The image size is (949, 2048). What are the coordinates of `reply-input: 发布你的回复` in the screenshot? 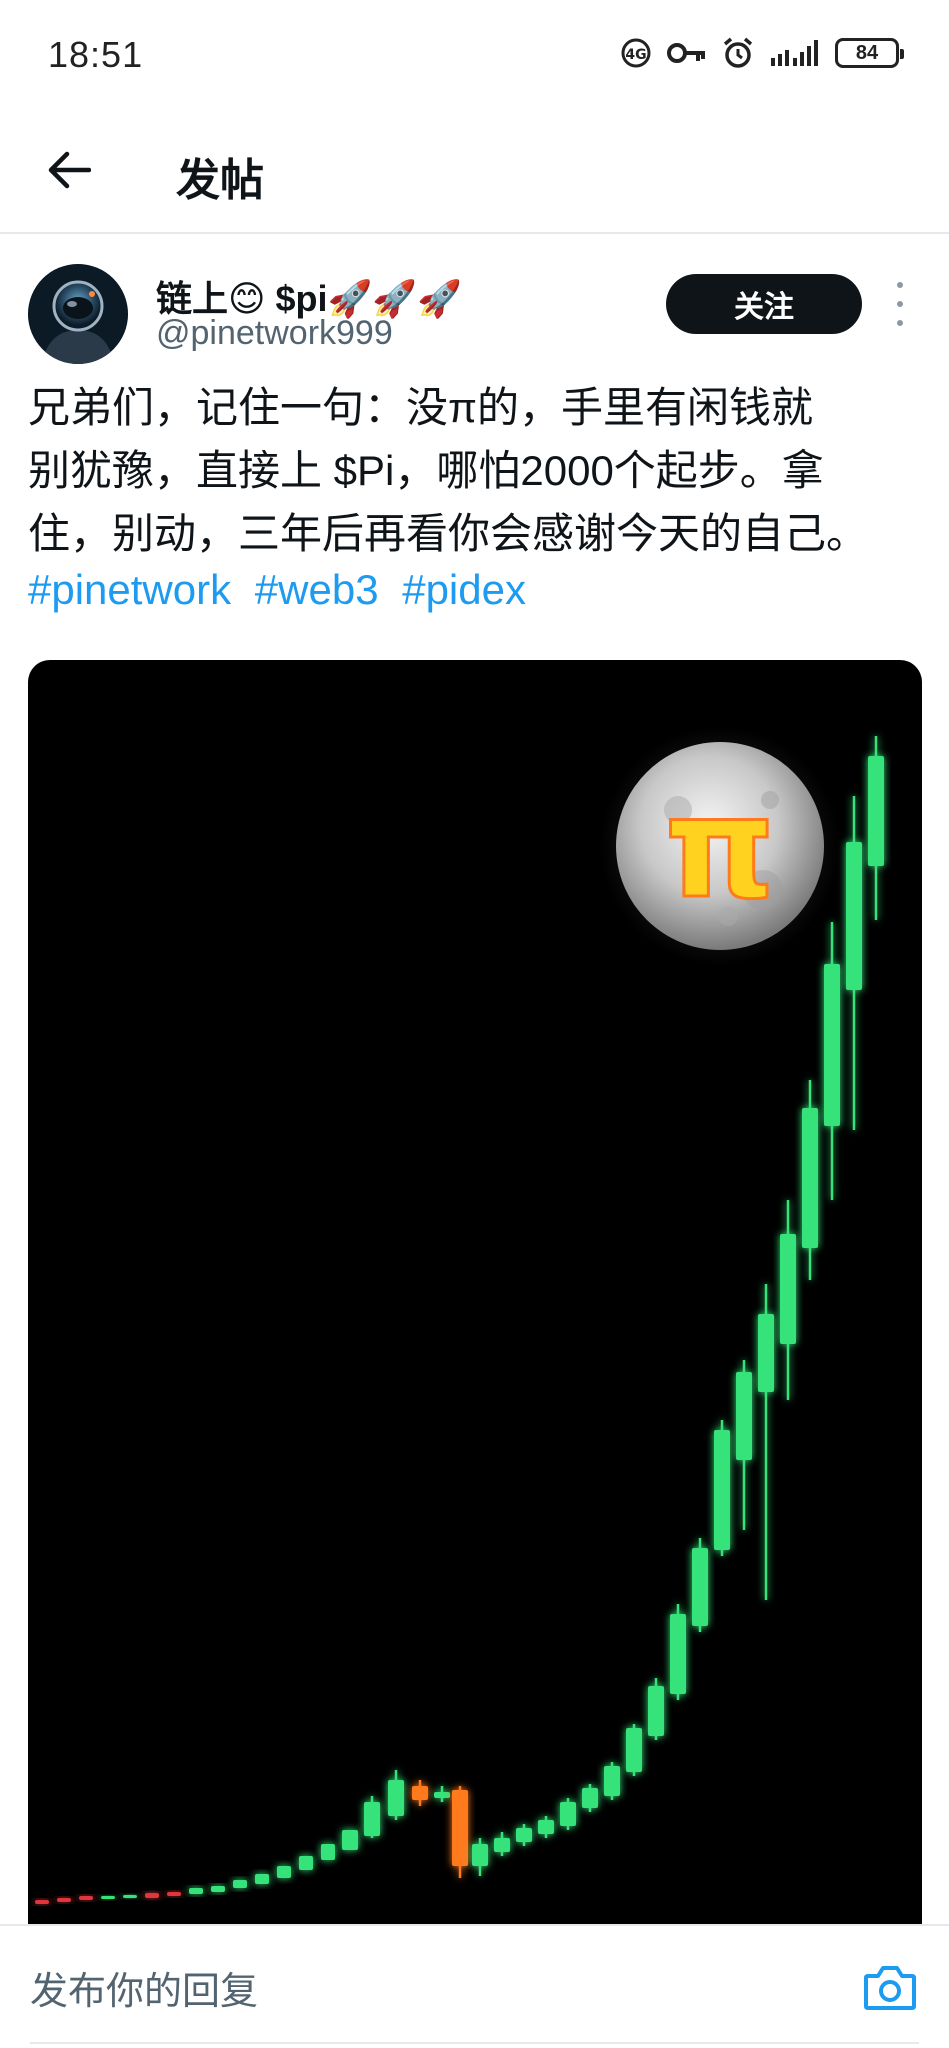 It's located at (144, 1987).